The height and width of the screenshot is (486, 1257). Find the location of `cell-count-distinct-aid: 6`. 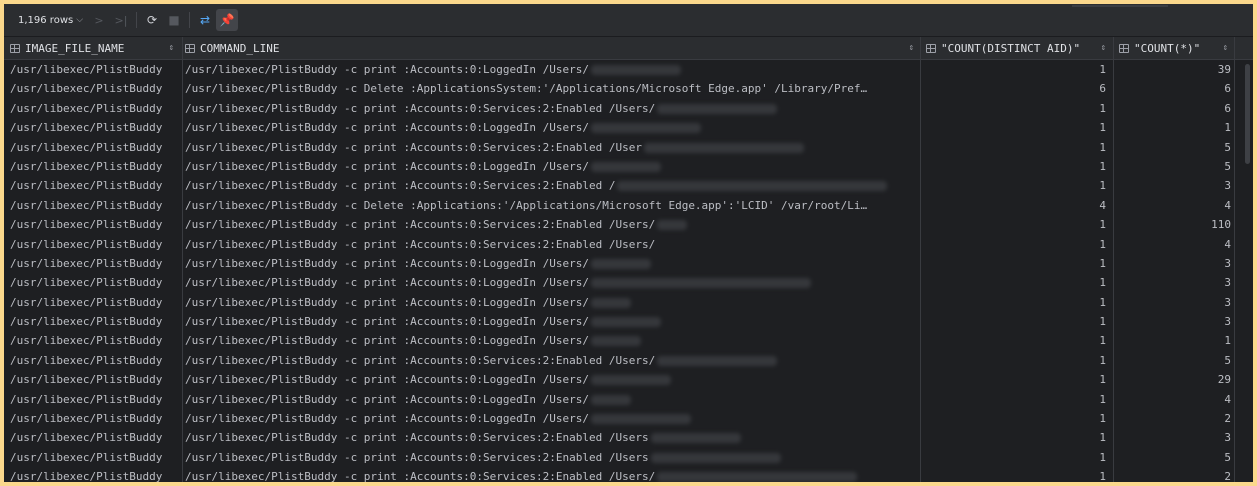

cell-count-distinct-aid: 6 is located at coordinates (1015, 88).